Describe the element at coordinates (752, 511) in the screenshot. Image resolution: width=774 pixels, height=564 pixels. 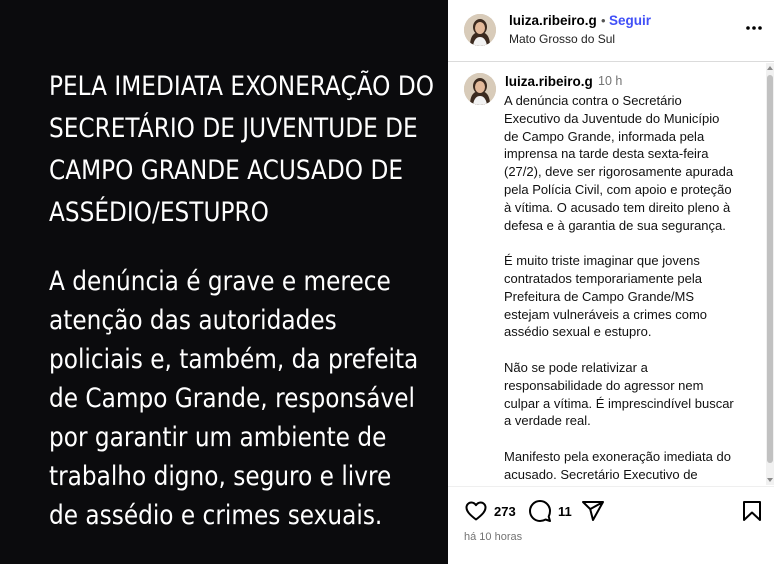
I see `bookmark-icon` at that location.